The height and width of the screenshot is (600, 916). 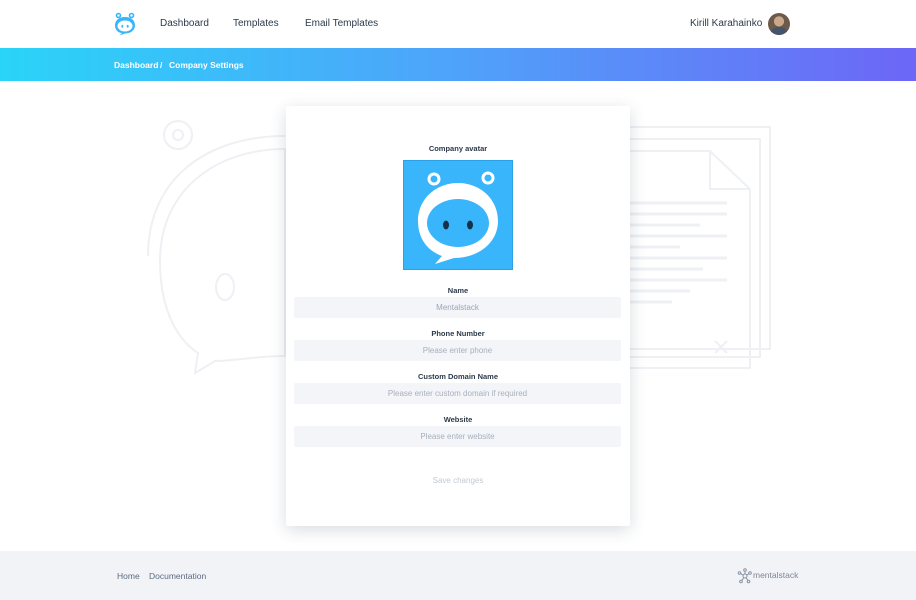 I want to click on website-label: Website, so click(x=458, y=419).